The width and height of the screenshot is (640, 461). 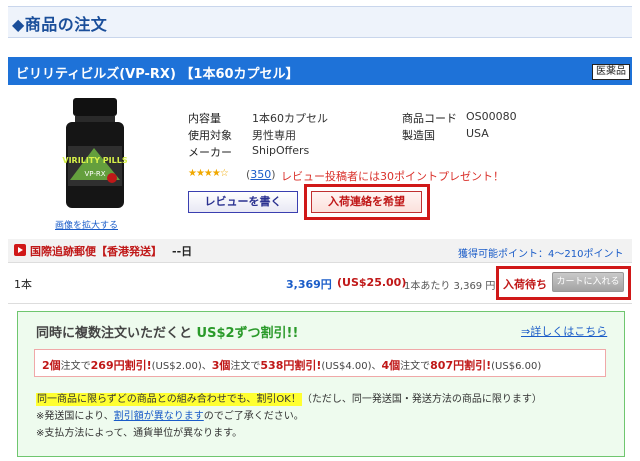 What do you see at coordinates (60, 24) in the screenshot?
I see `section-title: ◆商品の注文` at bounding box center [60, 24].